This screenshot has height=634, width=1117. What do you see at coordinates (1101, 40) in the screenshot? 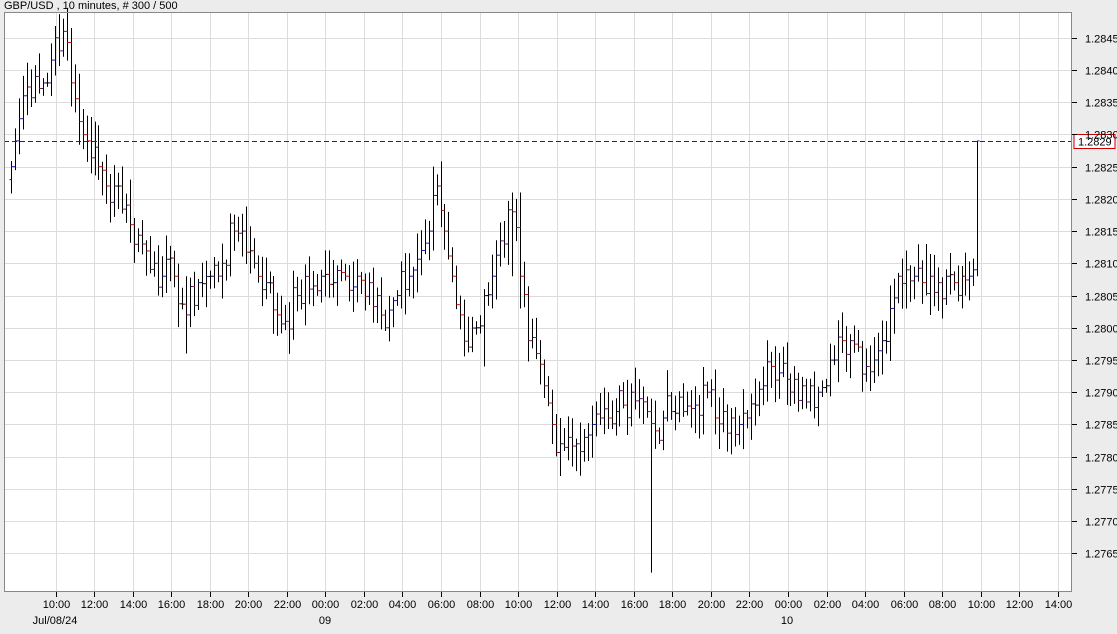
I see `y-tick-label: 1.2845` at bounding box center [1101, 40].